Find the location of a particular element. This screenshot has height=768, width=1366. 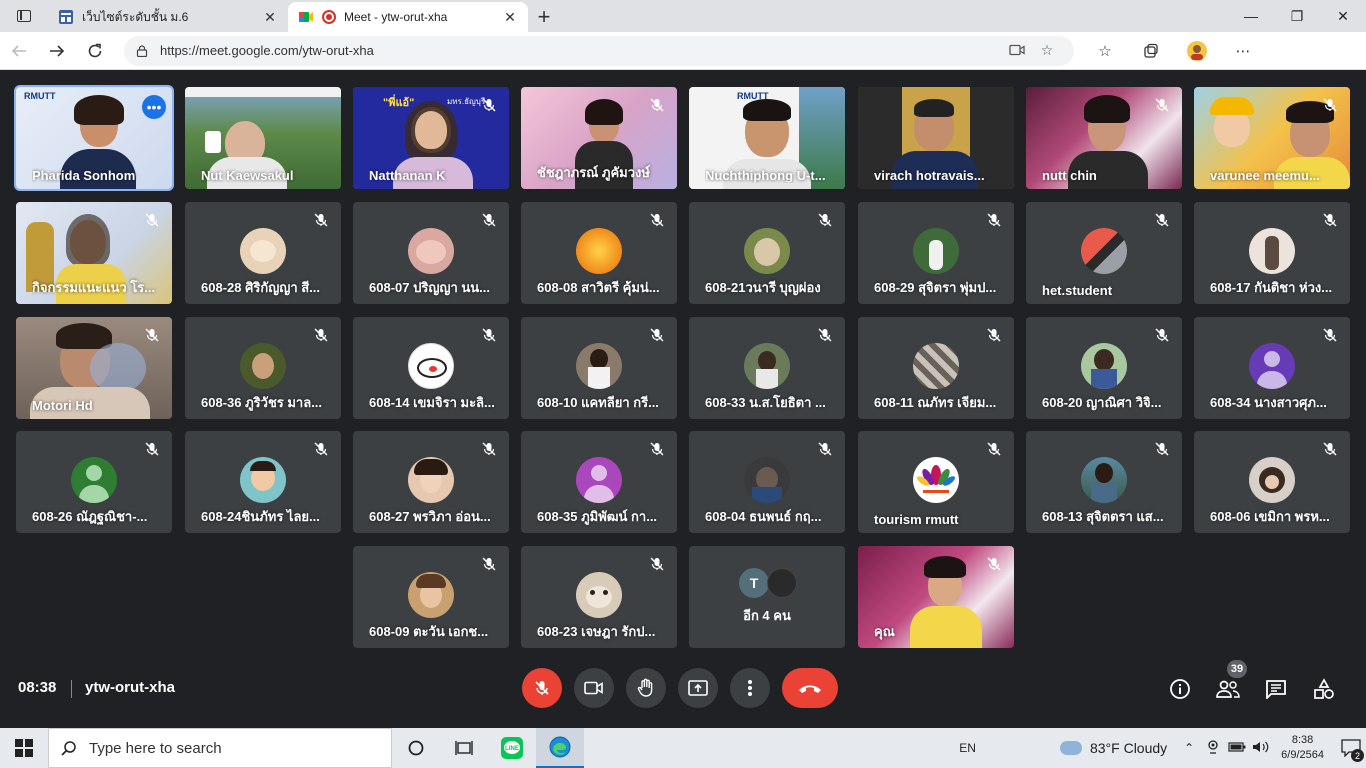

taskbar-clock: 8:38 6/9/2564 is located at coordinates (1302, 748).